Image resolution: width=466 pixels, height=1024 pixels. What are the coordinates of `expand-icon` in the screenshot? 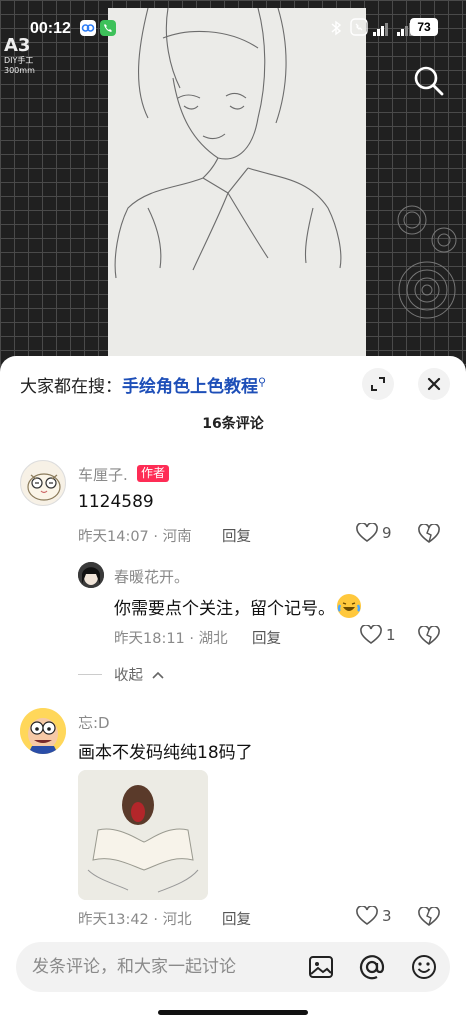 It's located at (378, 384).